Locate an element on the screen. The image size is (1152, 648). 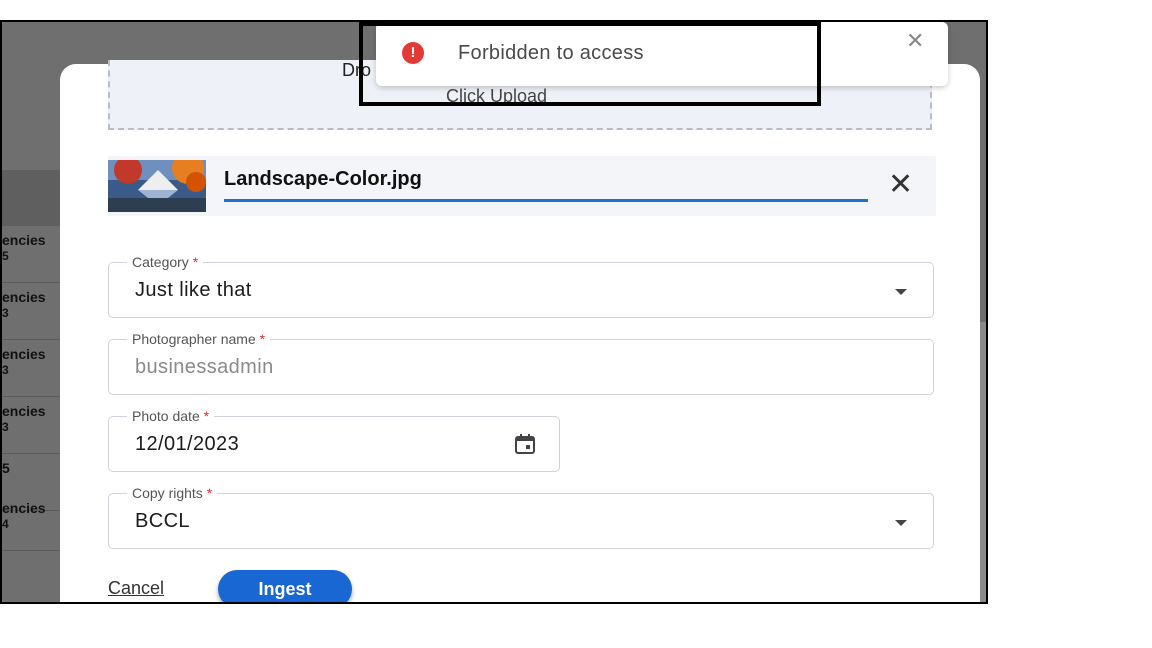
table-row: encies 4 is located at coordinates (32, 522).